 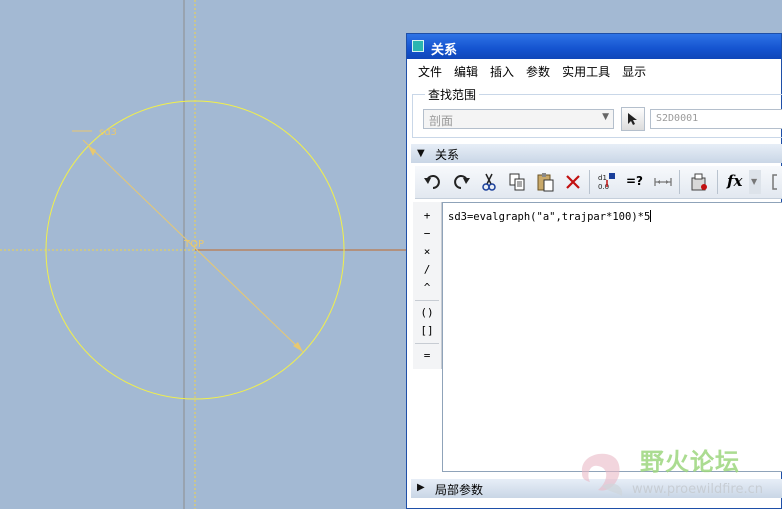 What do you see at coordinates (427, 216) in the screenshot?
I see `operator-plus-button: +` at bounding box center [427, 216].